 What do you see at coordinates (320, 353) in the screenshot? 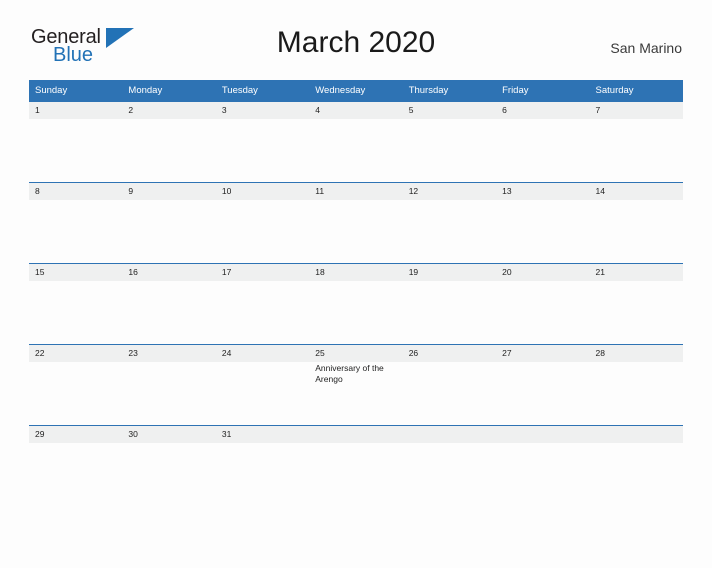
I see `day-number: 25` at bounding box center [320, 353].